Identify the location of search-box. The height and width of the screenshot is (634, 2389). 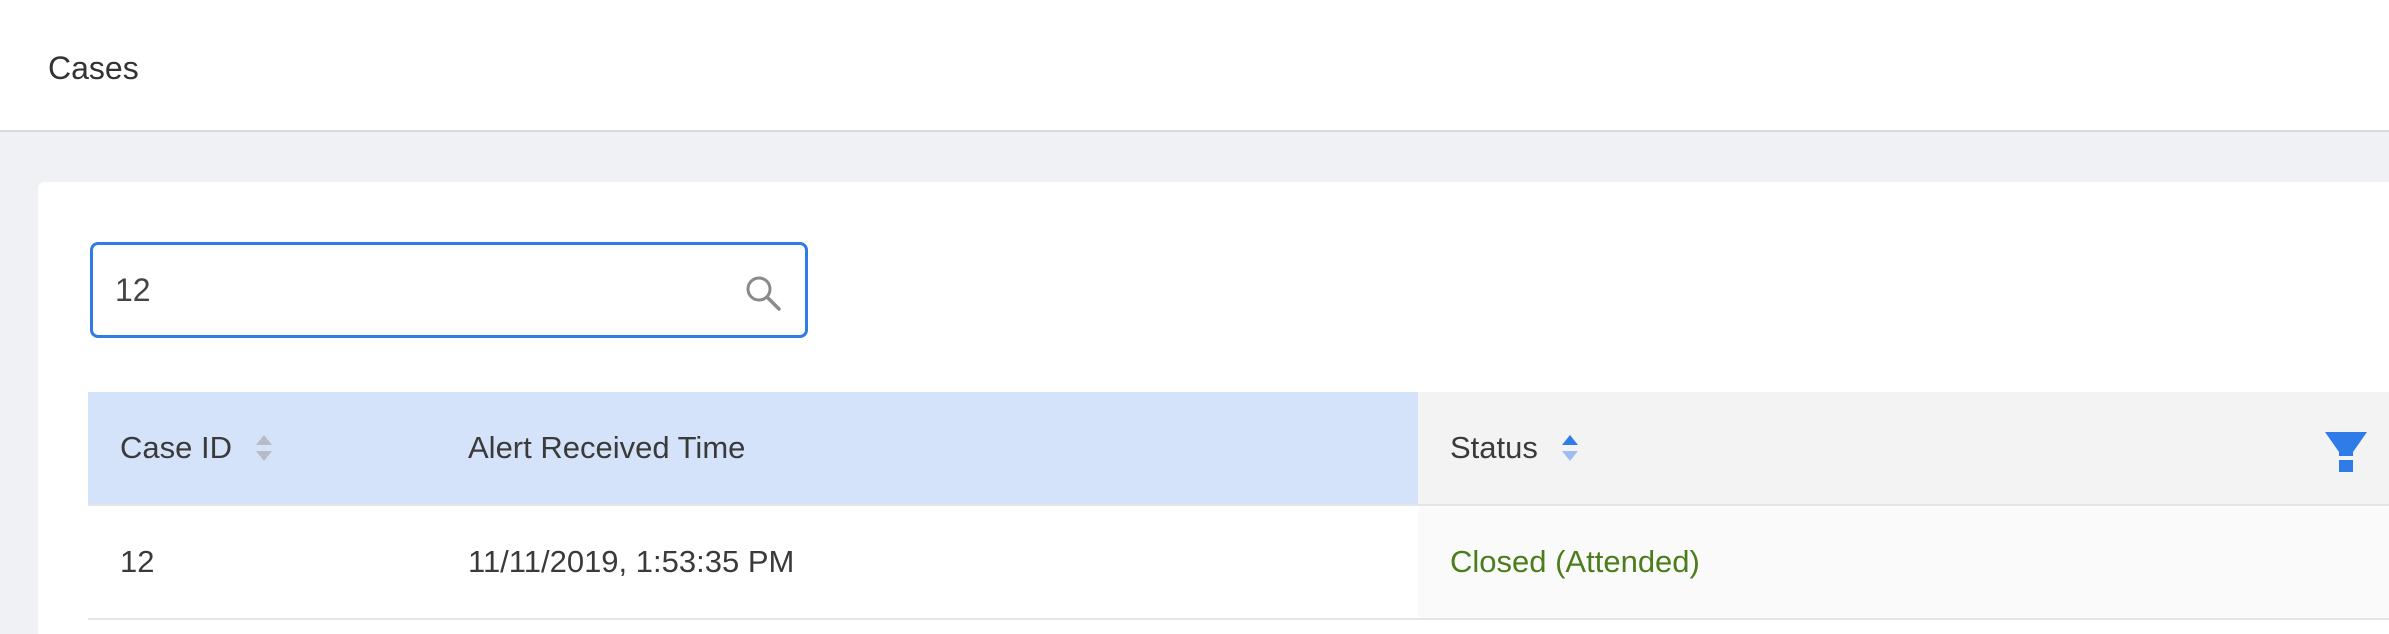
(449, 290).